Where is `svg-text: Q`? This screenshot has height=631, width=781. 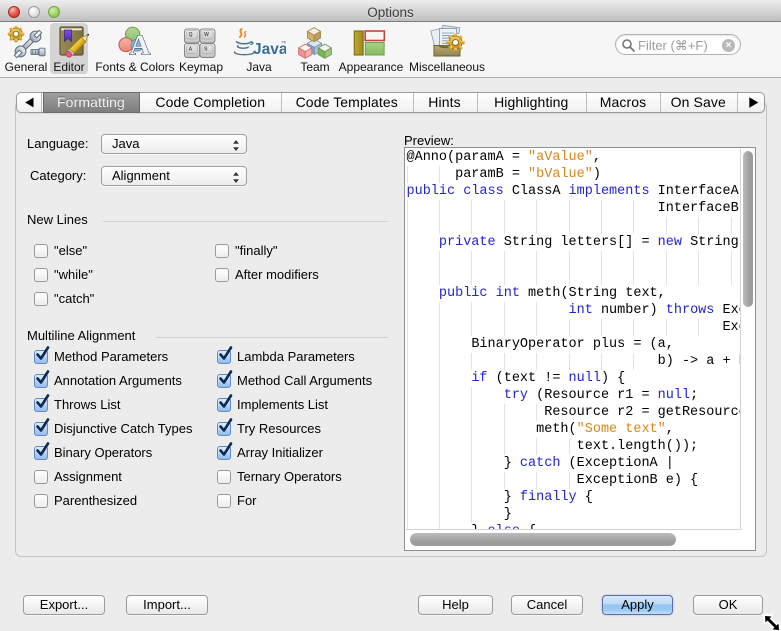 svg-text: Q is located at coordinates (191, 35).